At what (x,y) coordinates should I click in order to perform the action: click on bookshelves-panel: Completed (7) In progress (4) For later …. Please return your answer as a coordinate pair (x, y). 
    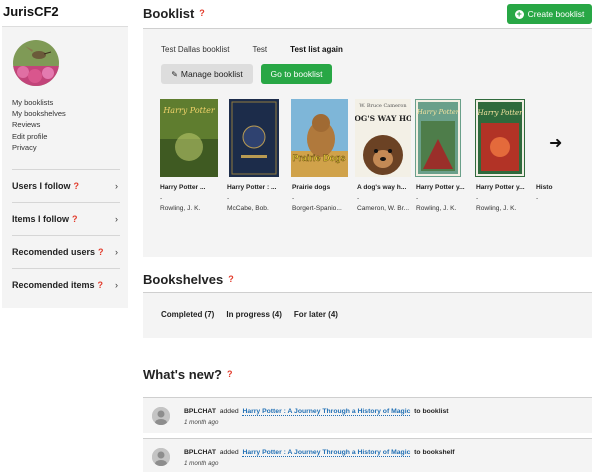
    Looking at the image, I should click on (367, 315).